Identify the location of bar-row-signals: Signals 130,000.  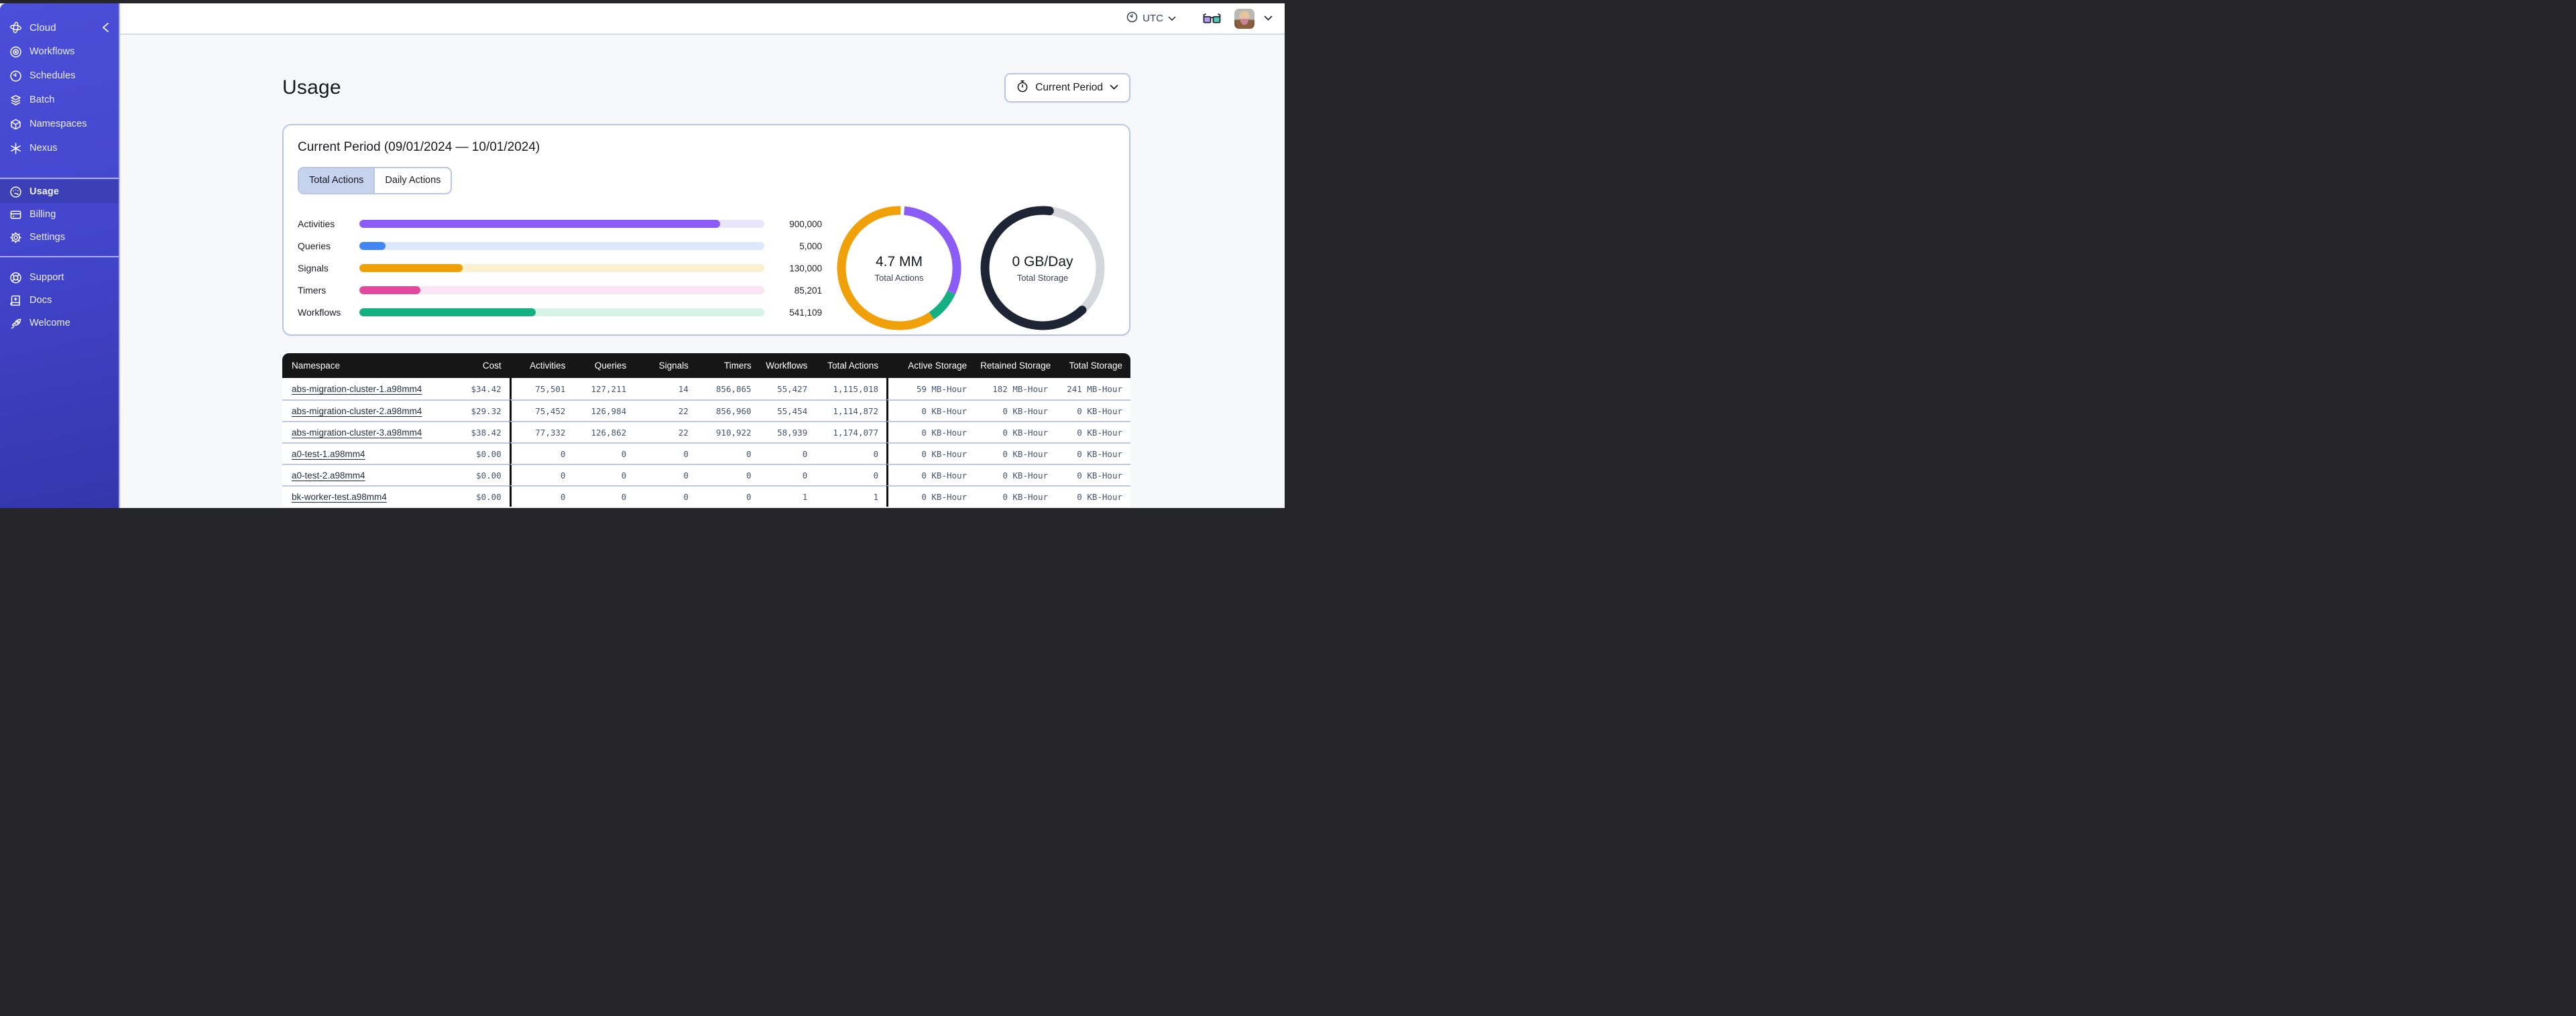
(560, 268).